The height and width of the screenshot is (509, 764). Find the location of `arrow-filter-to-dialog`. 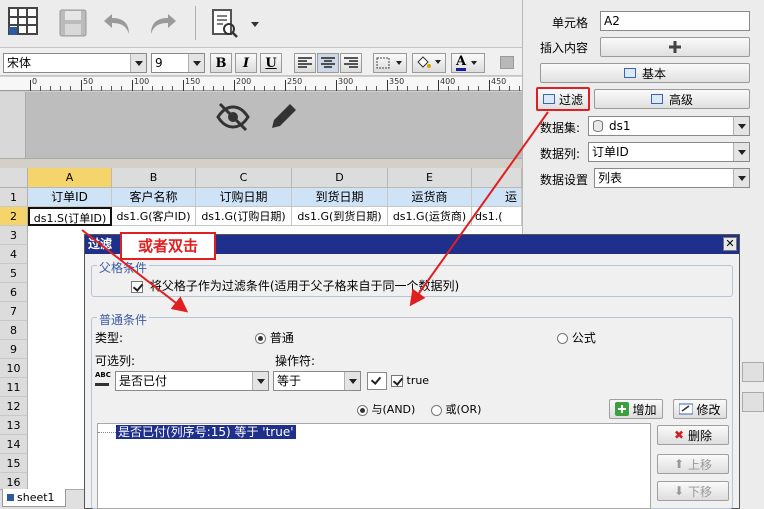

arrow-filter-to-dialog is located at coordinates (479, 209).